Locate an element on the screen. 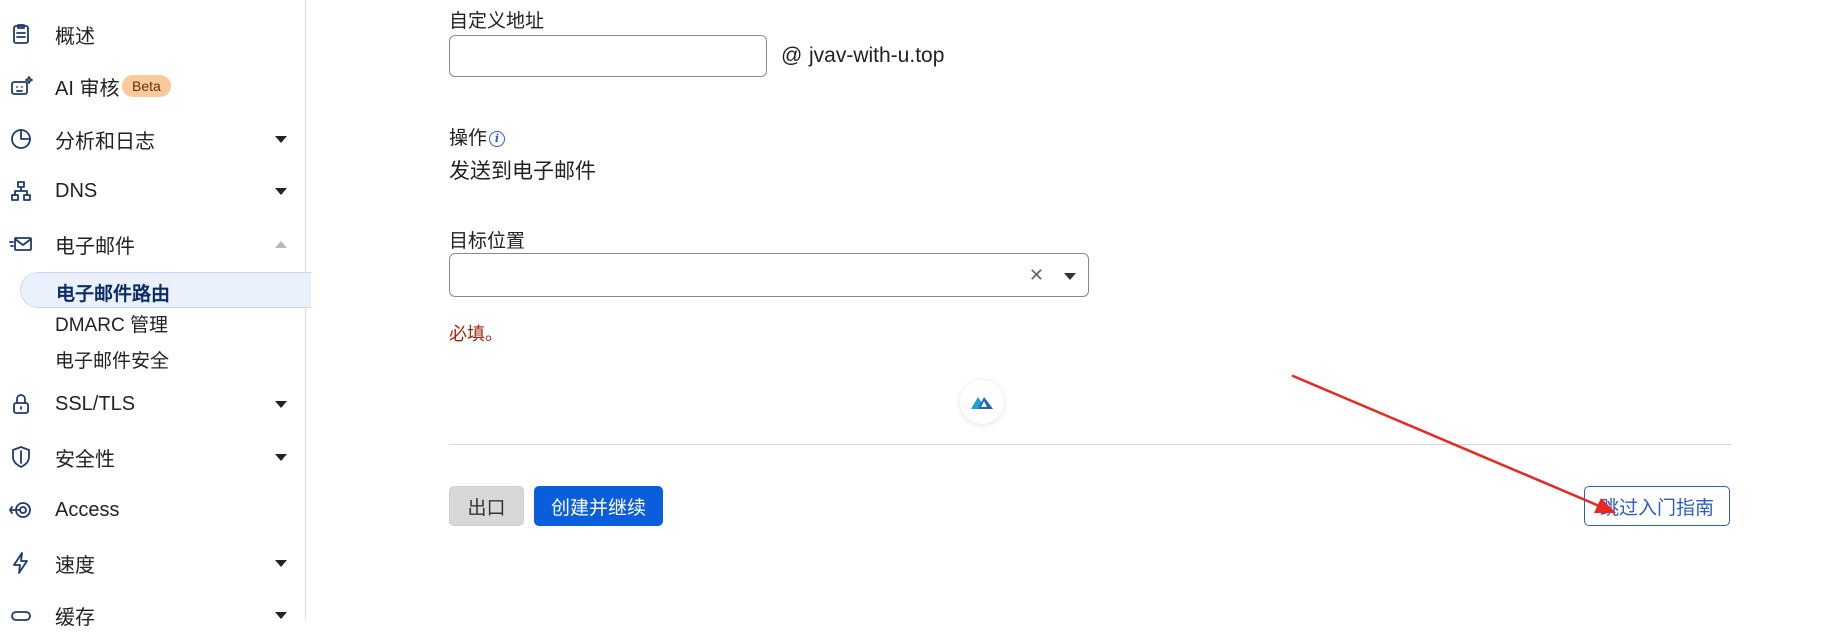 The image size is (1839, 635). lock-icon is located at coordinates (21, 404).